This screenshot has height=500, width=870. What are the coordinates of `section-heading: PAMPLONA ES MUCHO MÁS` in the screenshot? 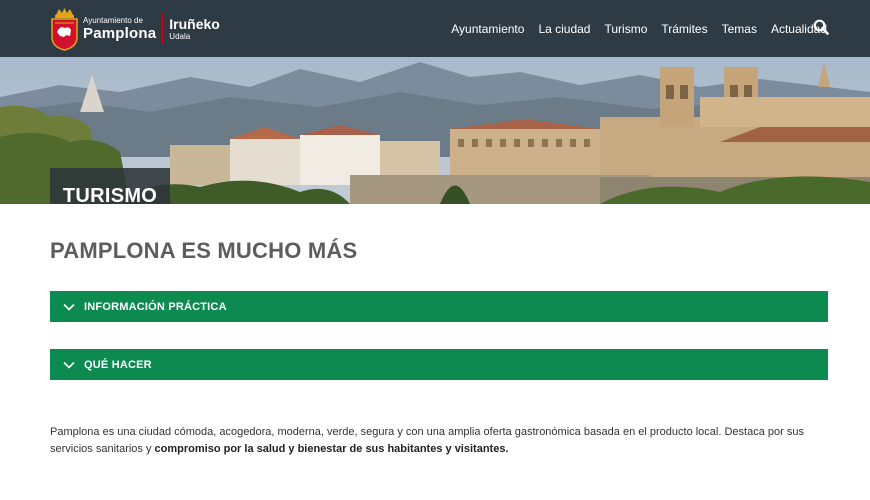 It's located at (204, 250).